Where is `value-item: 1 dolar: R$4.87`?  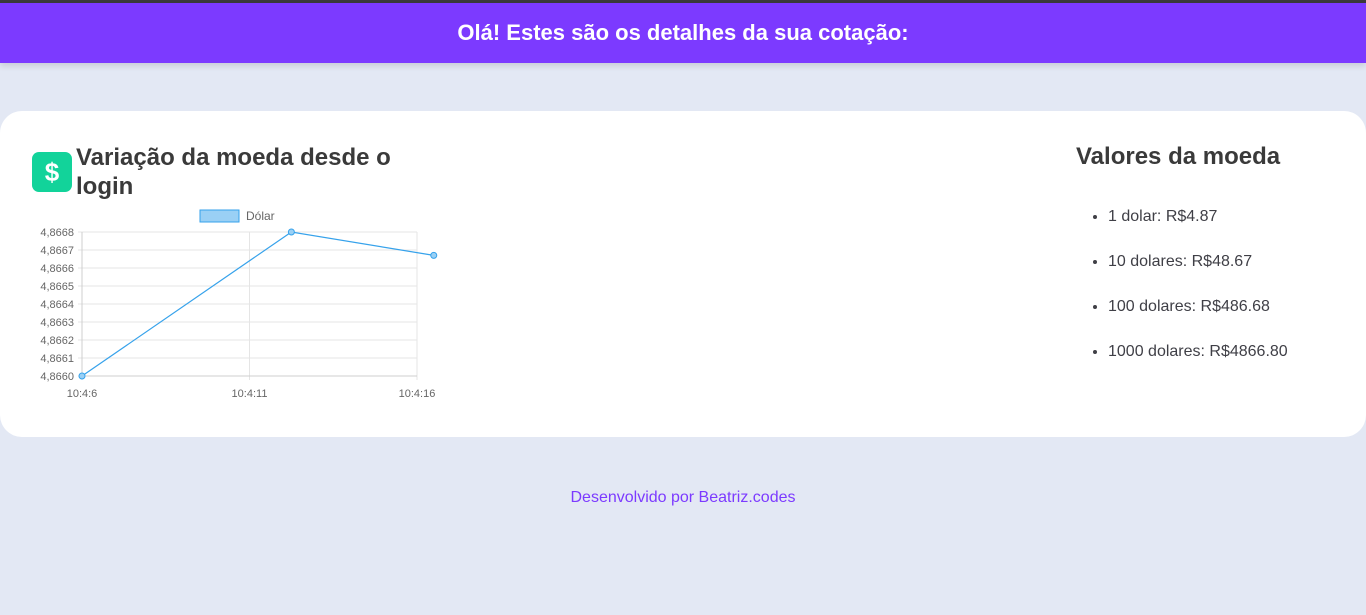 value-item: 1 dolar: R$4.87 is located at coordinates (1228, 229).